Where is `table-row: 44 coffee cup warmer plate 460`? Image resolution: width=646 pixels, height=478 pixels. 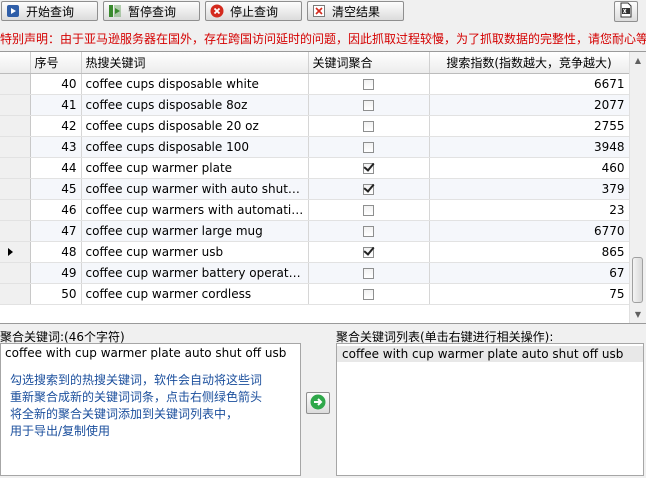 table-row: 44 coffee cup warmer plate 460 is located at coordinates (315, 168).